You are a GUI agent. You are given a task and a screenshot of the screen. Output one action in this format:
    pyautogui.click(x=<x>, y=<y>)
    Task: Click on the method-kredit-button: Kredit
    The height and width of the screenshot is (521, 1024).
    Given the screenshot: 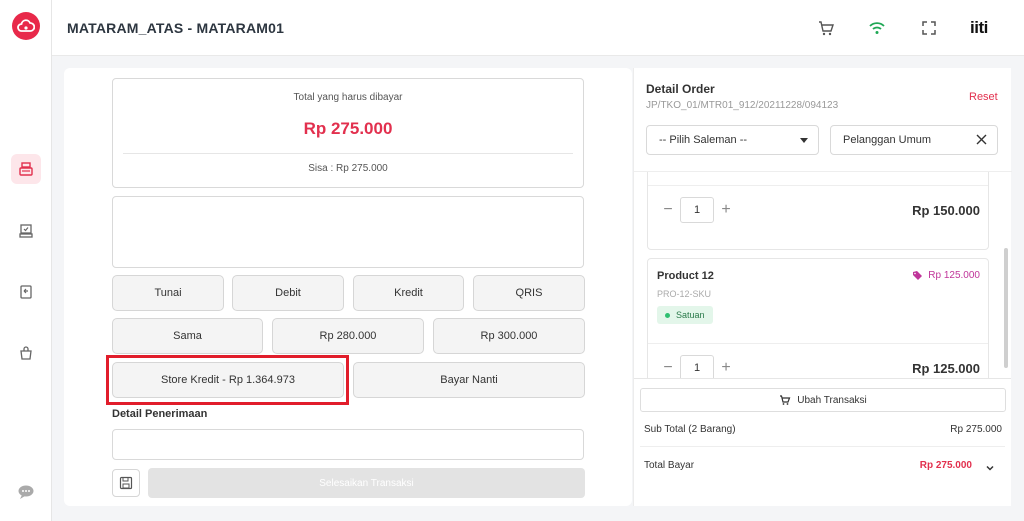 What is the action you would take?
    pyautogui.click(x=408, y=293)
    